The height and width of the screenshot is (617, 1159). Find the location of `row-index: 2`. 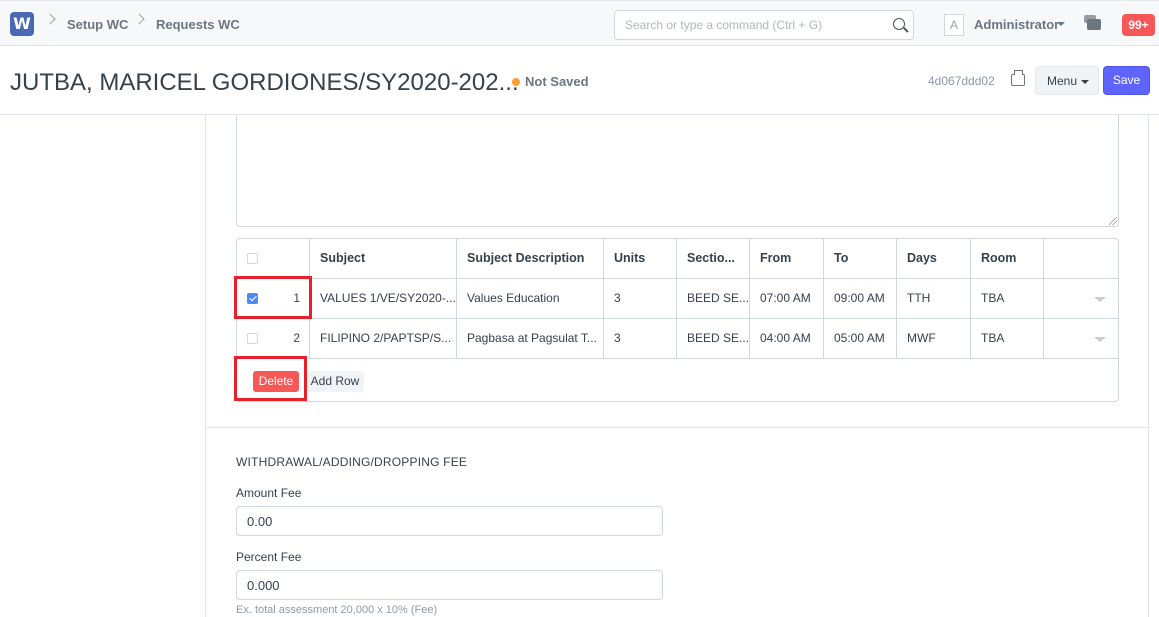

row-index: 2 is located at coordinates (296, 338).